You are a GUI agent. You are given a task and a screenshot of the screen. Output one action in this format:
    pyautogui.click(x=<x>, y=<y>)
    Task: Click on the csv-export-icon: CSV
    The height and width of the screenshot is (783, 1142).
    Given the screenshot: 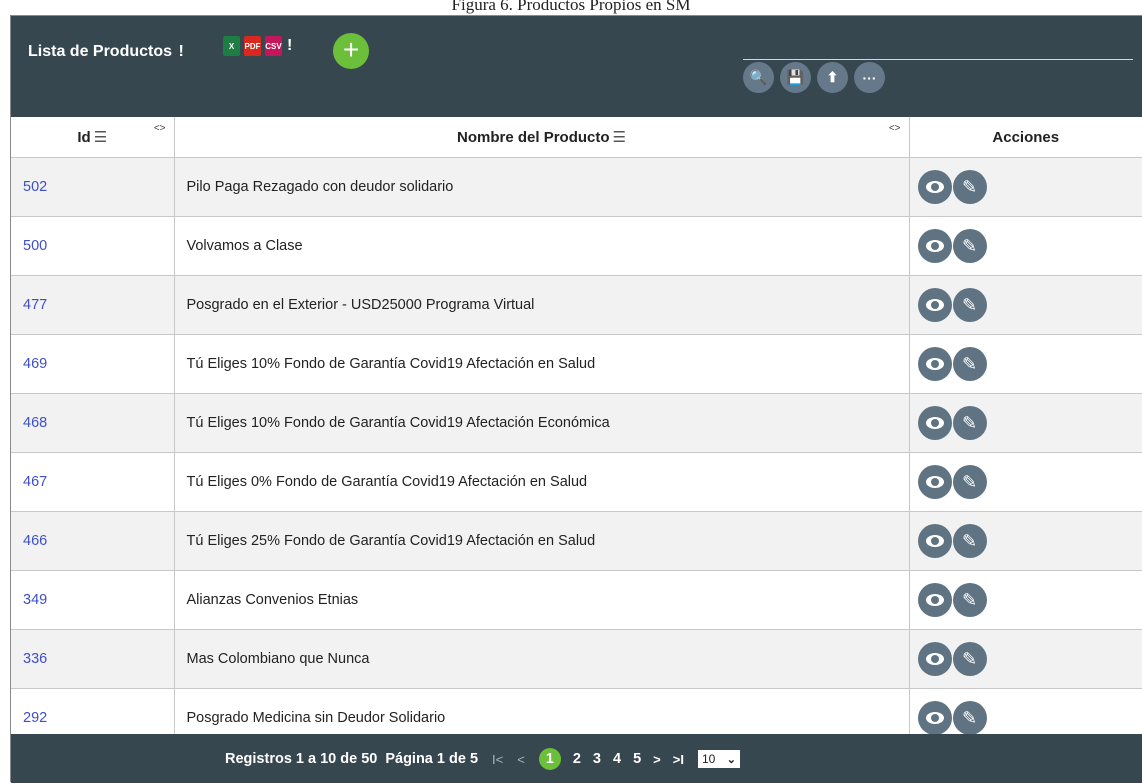 What is the action you would take?
    pyautogui.click(x=273, y=46)
    